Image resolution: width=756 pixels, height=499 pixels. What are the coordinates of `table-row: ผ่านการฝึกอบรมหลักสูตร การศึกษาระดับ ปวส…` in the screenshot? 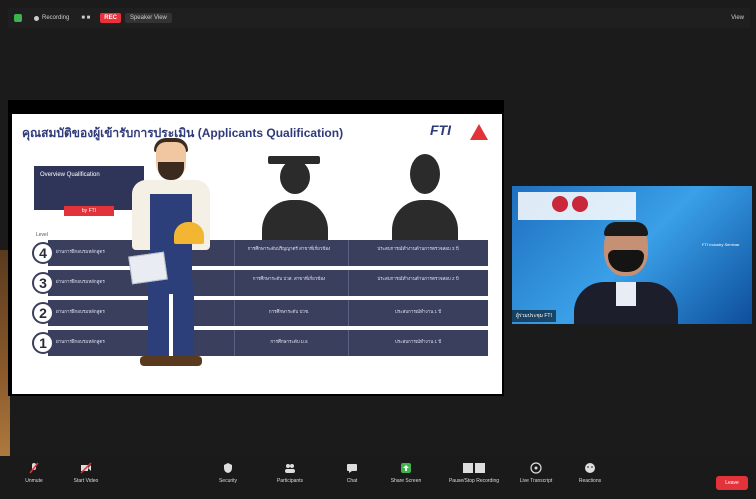 It's located at (268, 283).